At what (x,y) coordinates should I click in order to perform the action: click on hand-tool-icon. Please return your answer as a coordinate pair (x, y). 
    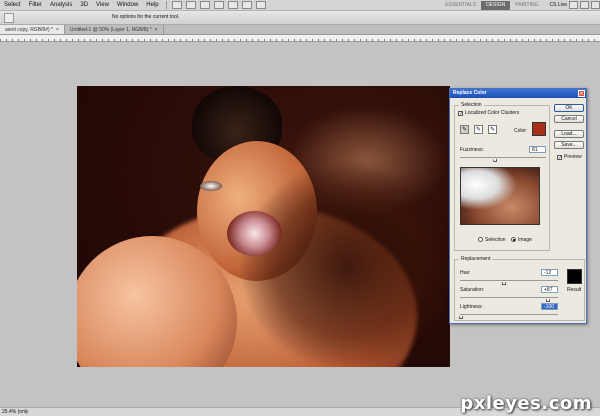
    Looking at the image, I should click on (232, 5).